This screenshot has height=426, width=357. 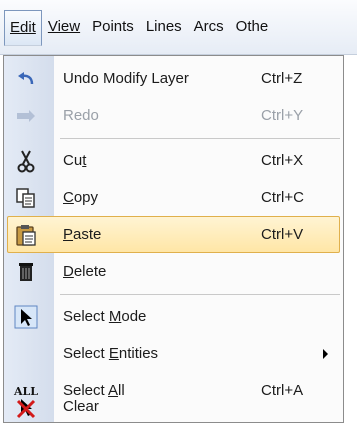 I want to click on menu-item-redo: Redo Ctrl+Y, so click(x=173, y=115).